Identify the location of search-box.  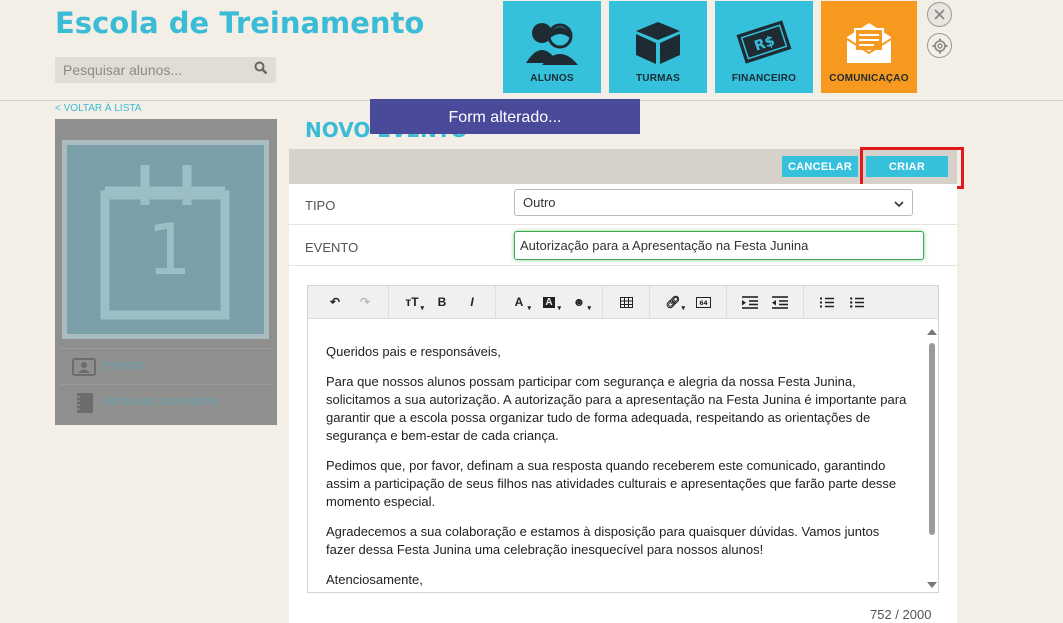
(165, 70).